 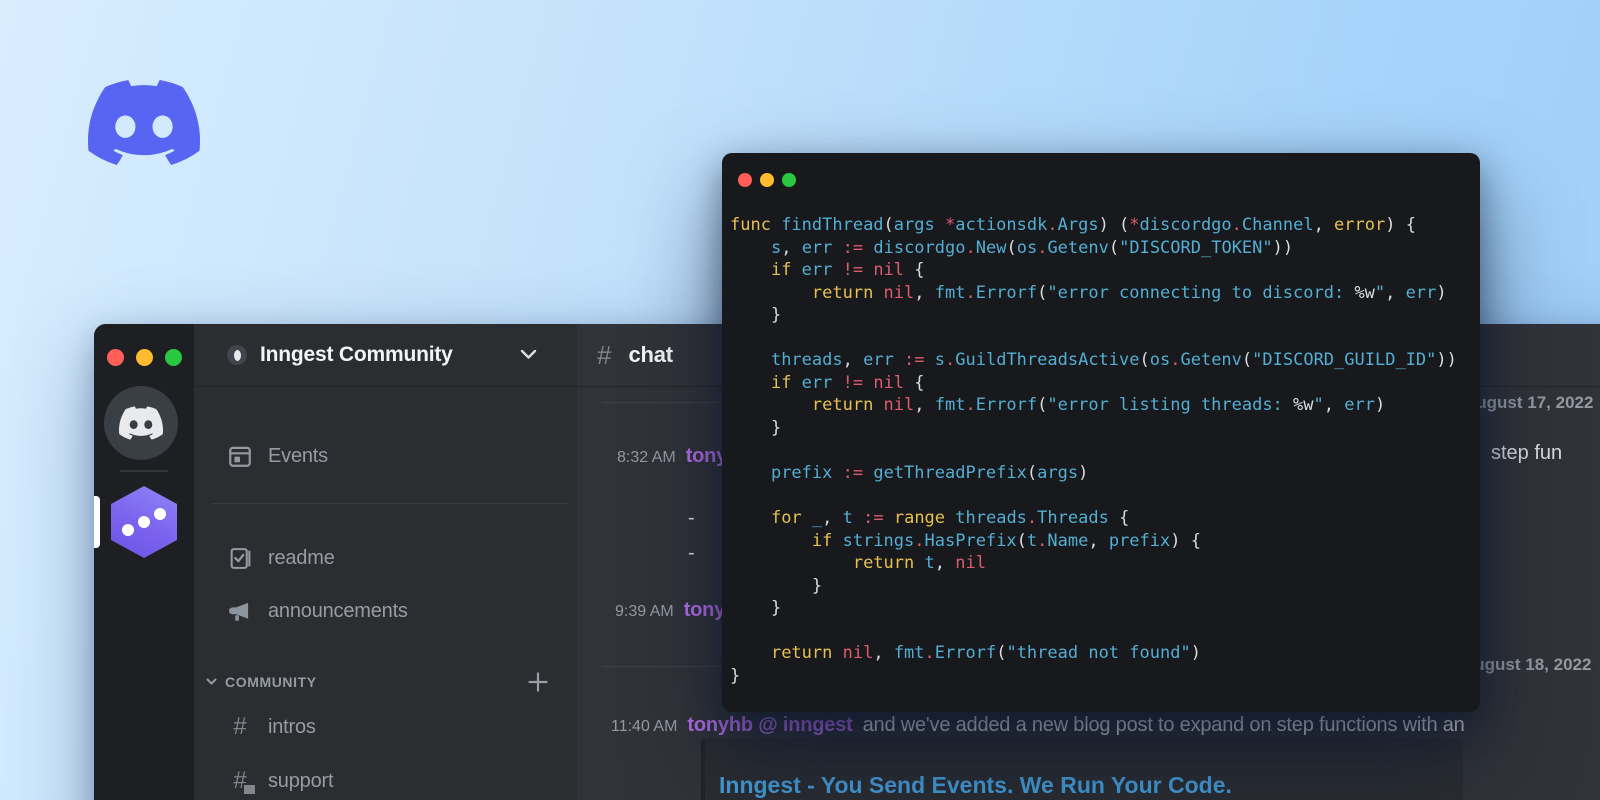 What do you see at coordinates (385, 456) in the screenshot?
I see `sidebar-item-events: Events` at bounding box center [385, 456].